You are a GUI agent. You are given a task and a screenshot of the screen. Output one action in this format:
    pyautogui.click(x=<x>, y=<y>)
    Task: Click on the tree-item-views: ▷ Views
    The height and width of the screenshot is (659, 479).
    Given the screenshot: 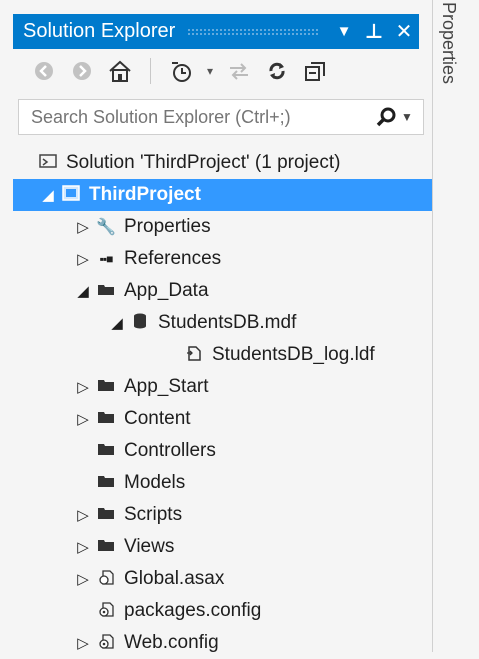 What is the action you would take?
    pyautogui.click(x=123, y=547)
    